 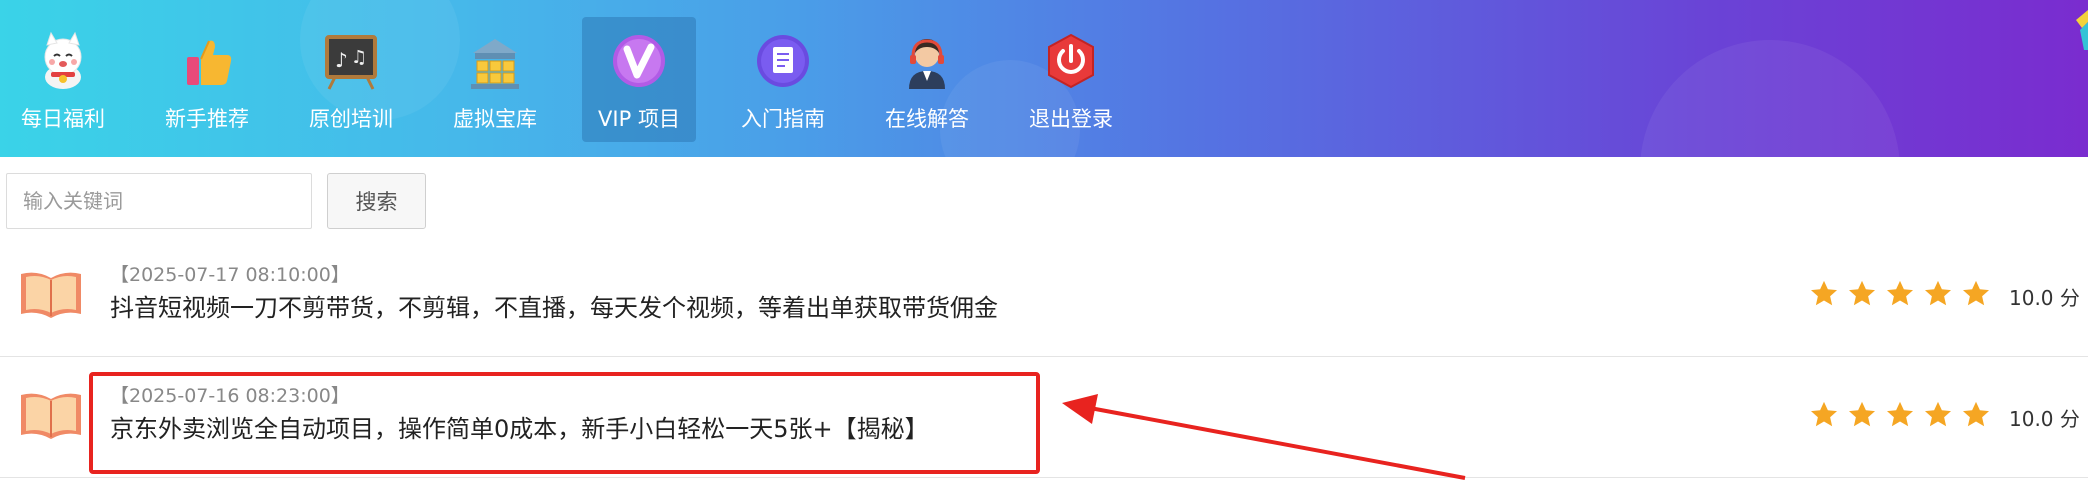 I want to click on nav-item-online-answers: 在线解答, so click(x=927, y=79).